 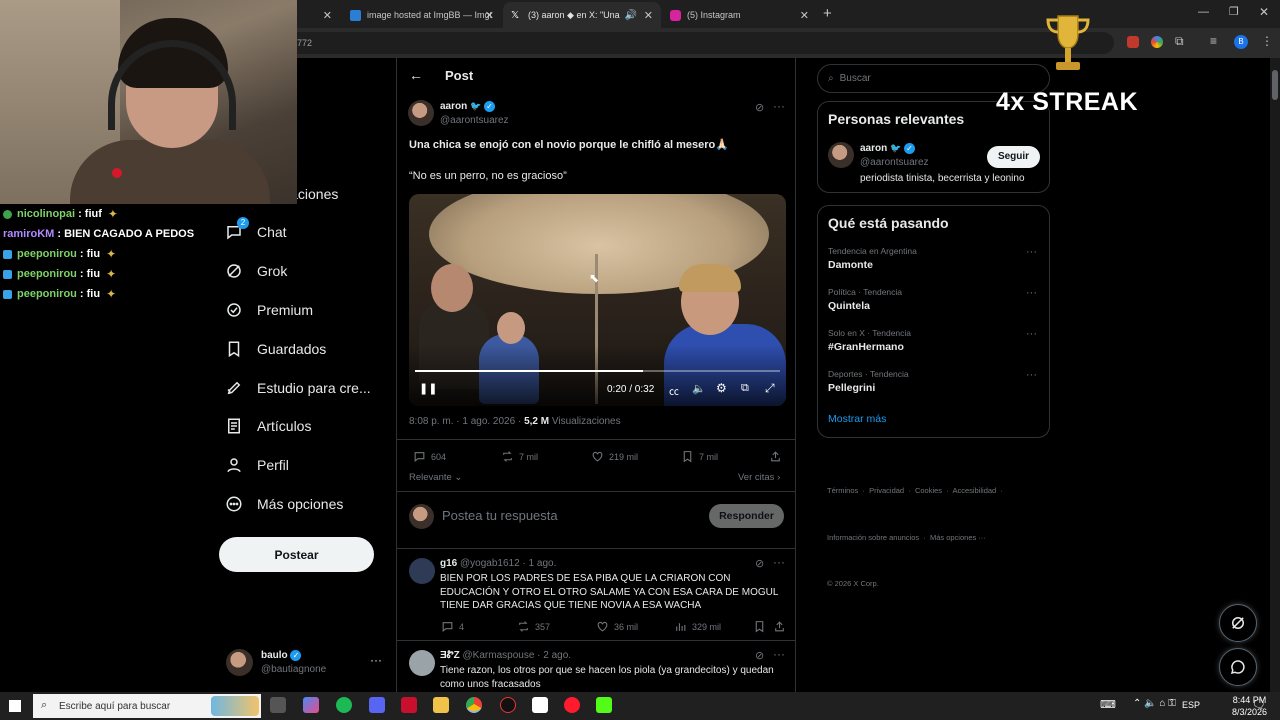 What do you see at coordinates (429, 456) in the screenshot?
I see `reply-action: 604` at bounding box center [429, 456].